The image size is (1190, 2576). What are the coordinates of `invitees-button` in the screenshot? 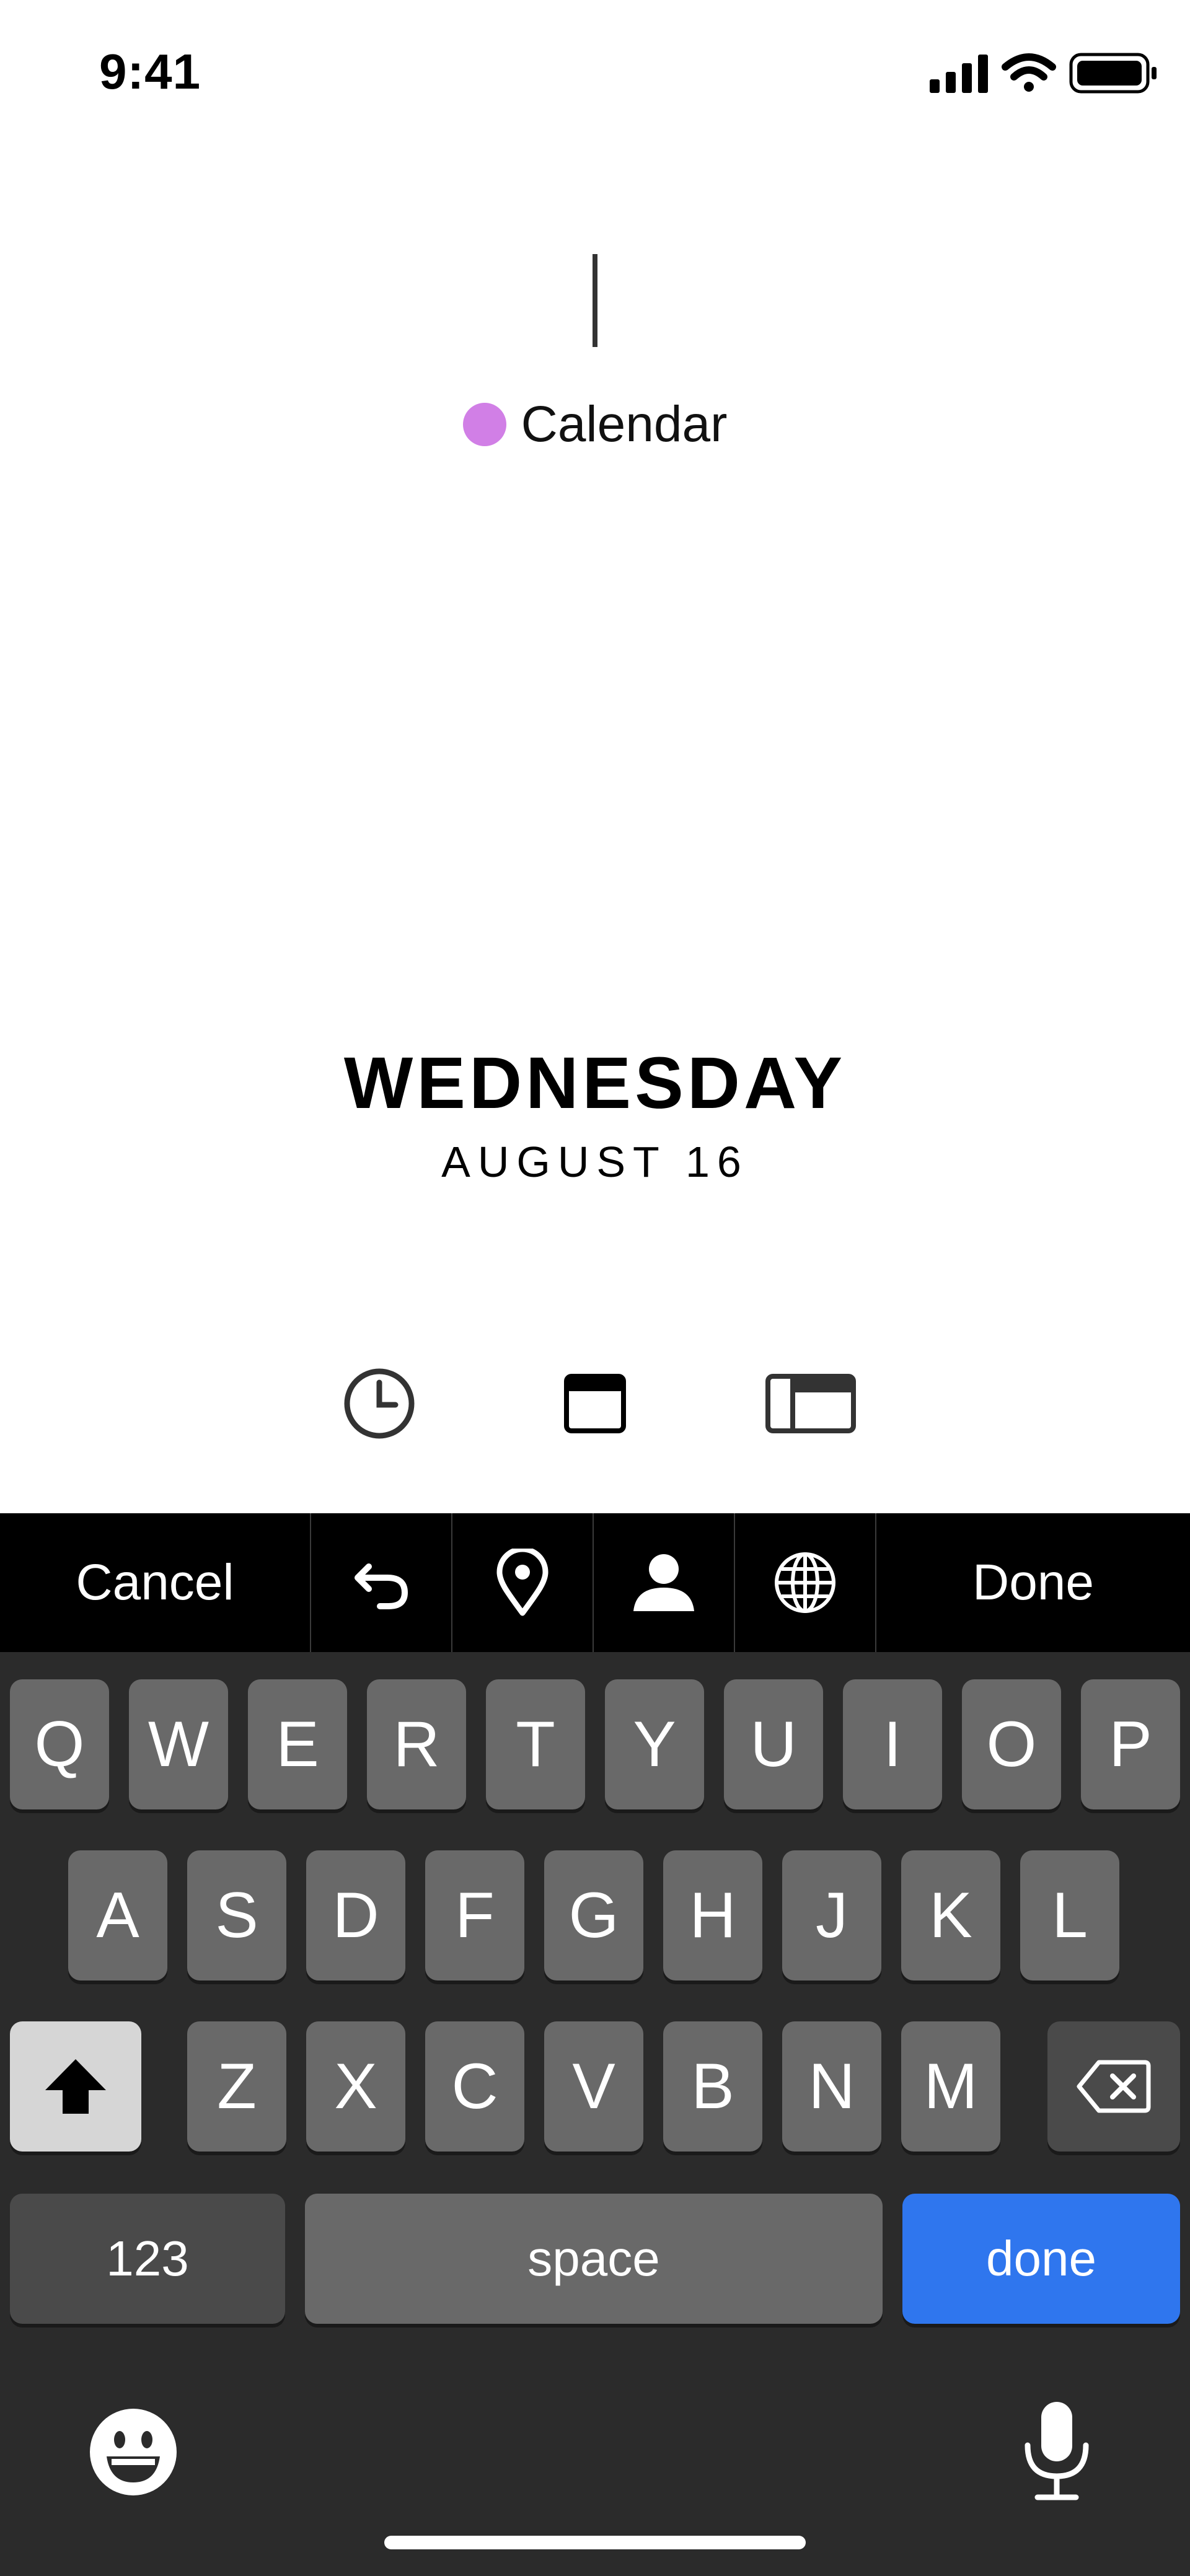 It's located at (664, 1582).